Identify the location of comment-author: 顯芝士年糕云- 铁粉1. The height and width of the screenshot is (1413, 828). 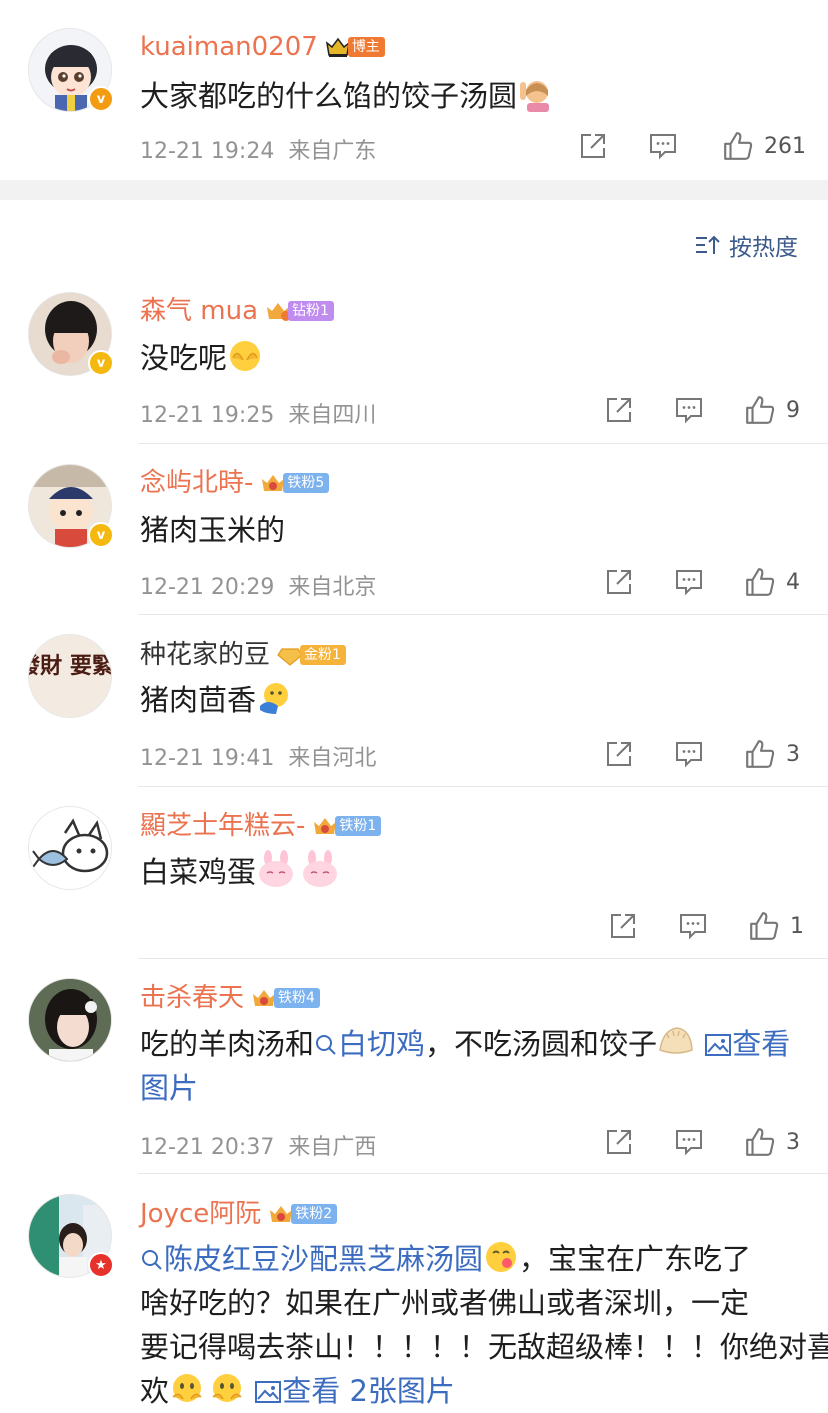
(261, 826).